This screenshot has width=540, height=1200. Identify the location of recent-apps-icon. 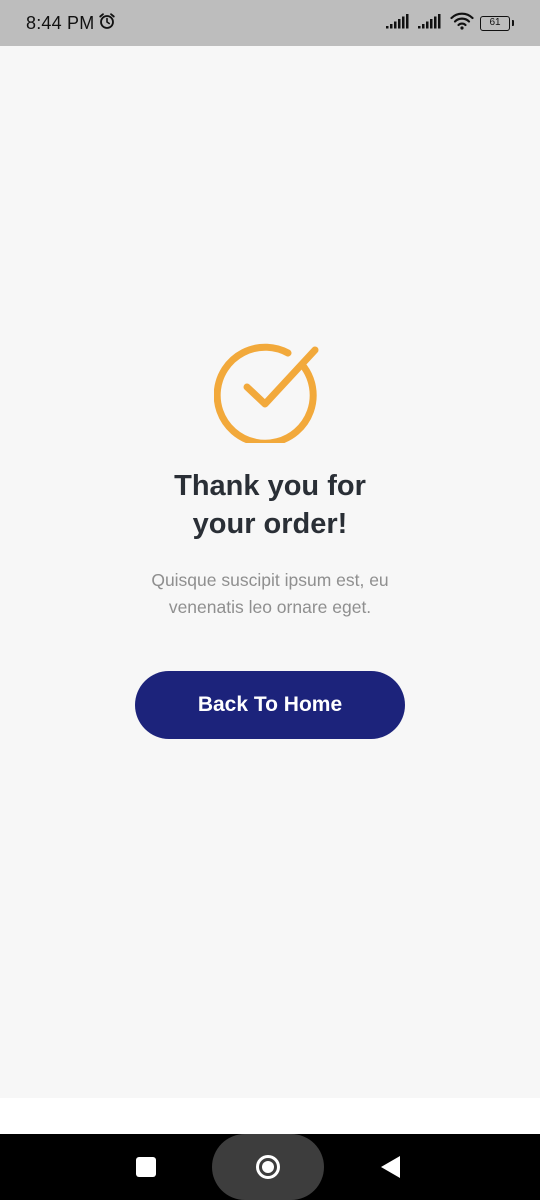
(146, 1167).